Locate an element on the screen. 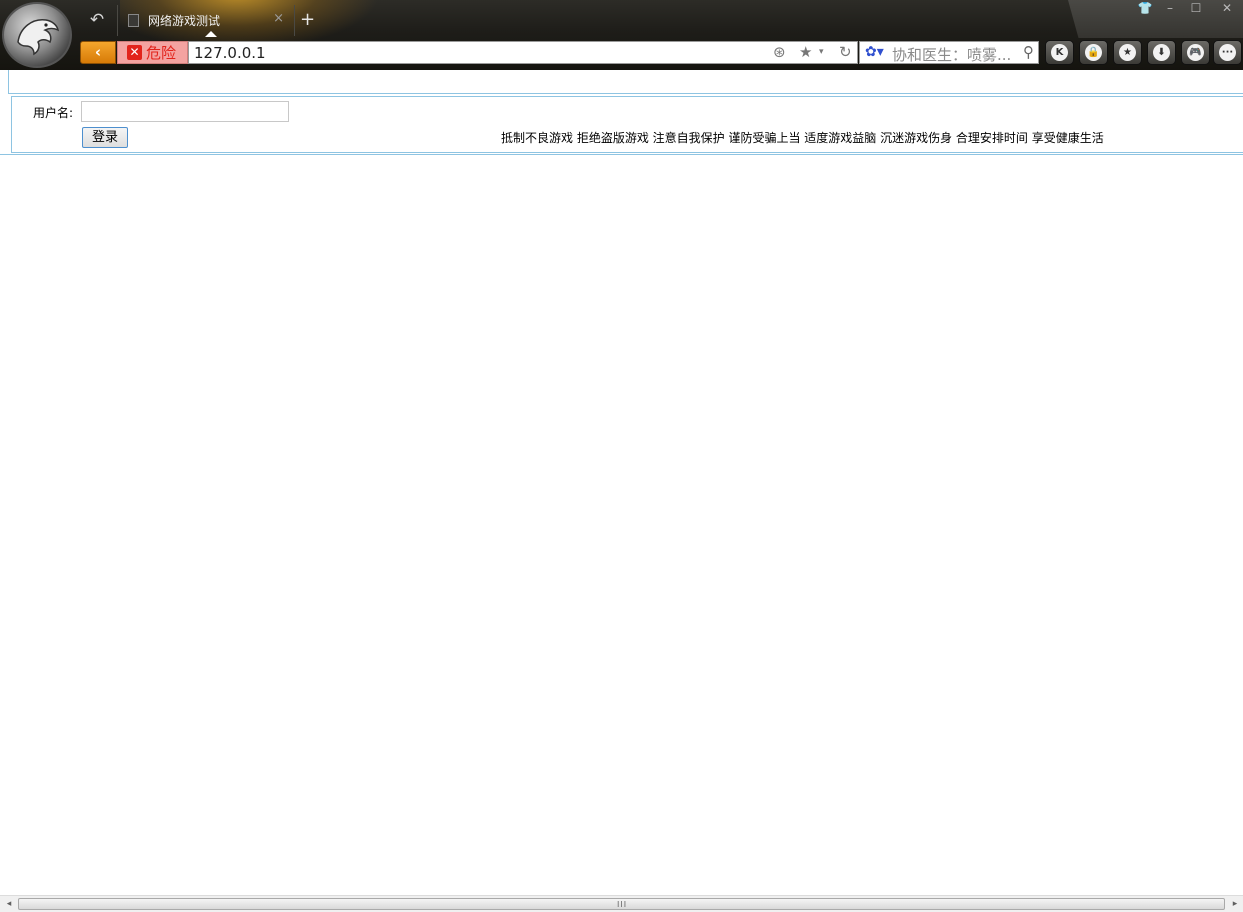 This screenshot has height=912, width=1243. gamepad-icon: 🎮 is located at coordinates (1195, 52).